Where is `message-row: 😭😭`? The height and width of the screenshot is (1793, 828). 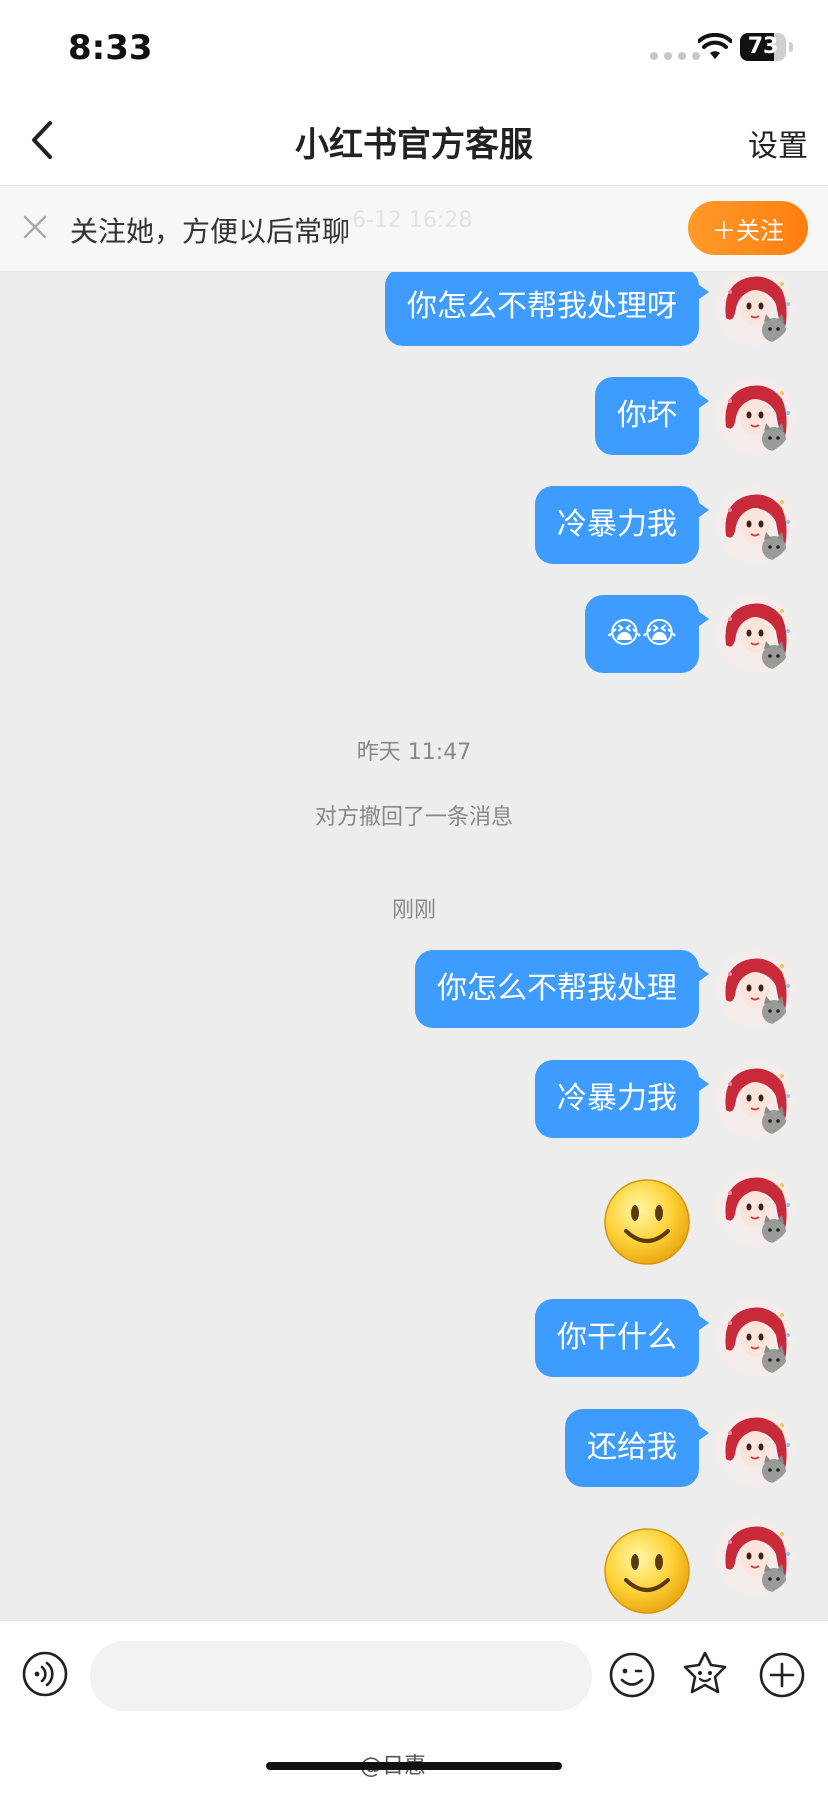 message-row: 😭😭 is located at coordinates (414, 635).